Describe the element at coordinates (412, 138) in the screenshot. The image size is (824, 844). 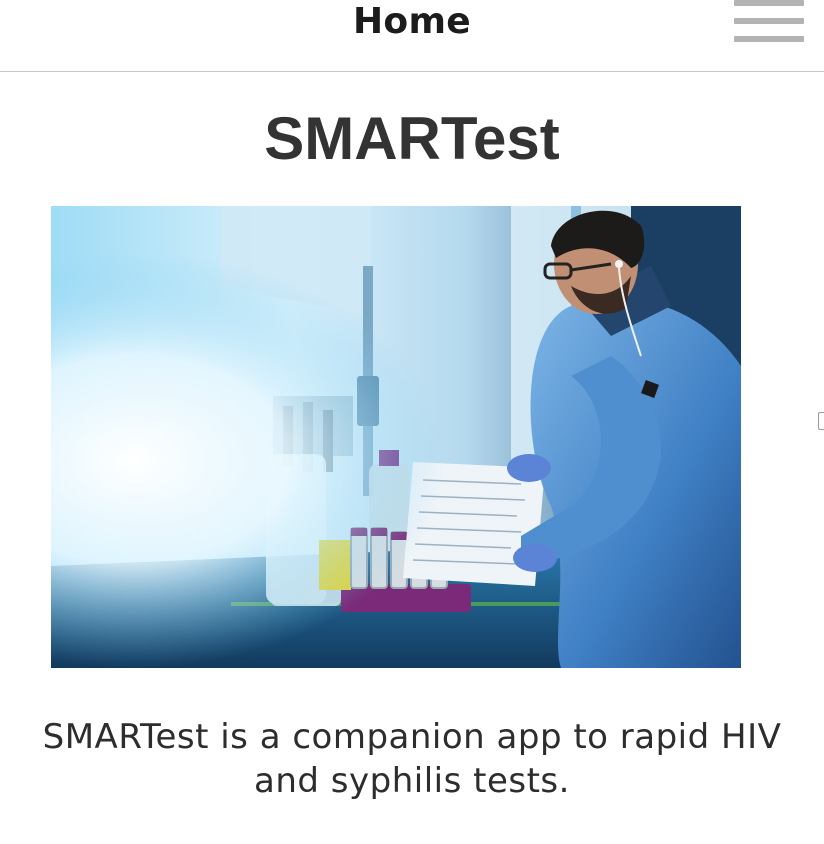
I see `app-name-heading: SMARTest` at that location.